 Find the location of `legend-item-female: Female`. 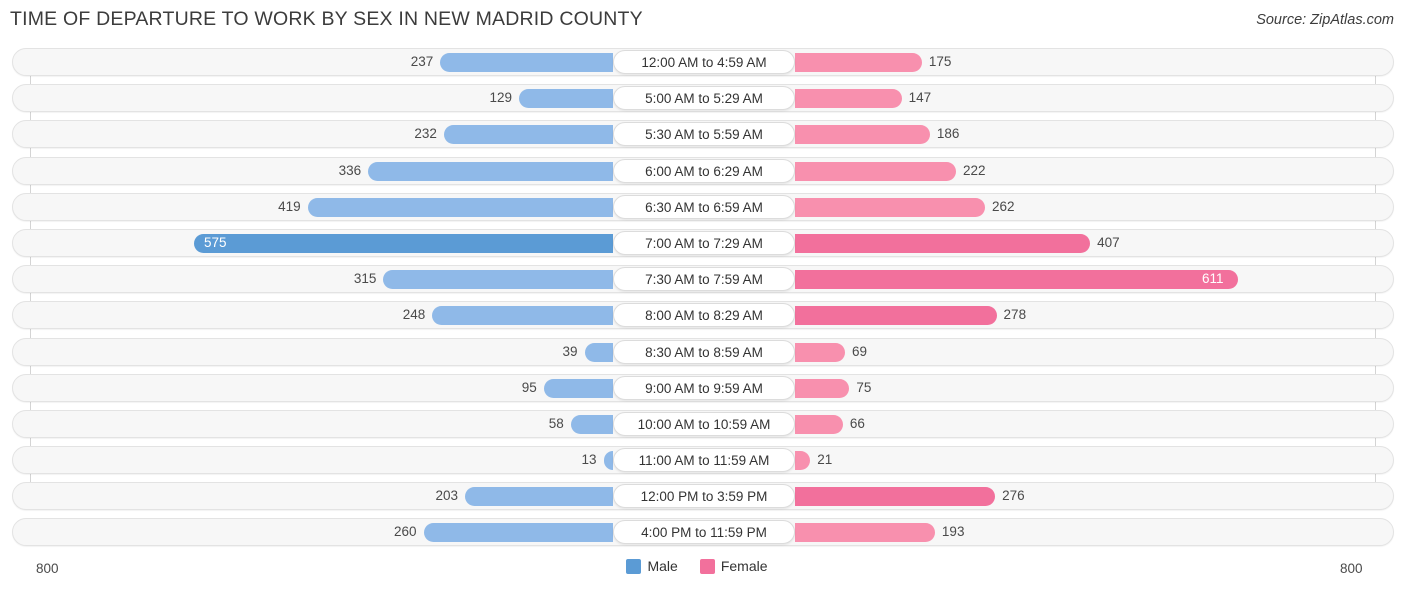

legend-item-female: Female is located at coordinates (733, 566).